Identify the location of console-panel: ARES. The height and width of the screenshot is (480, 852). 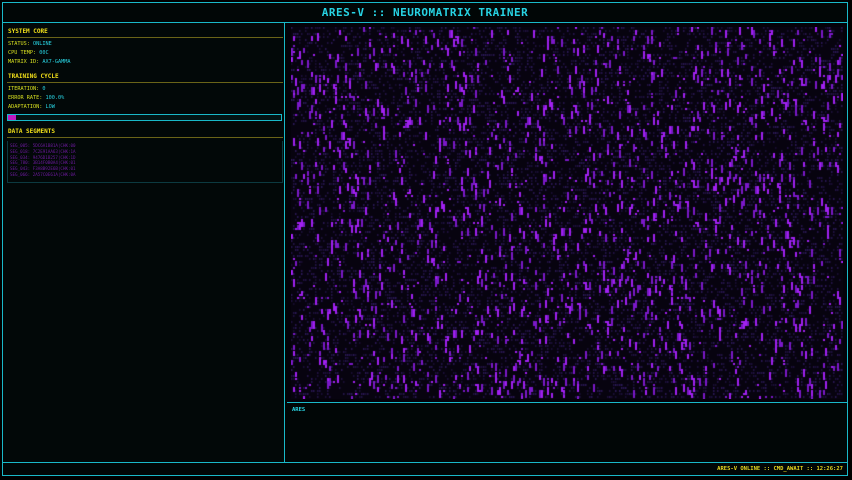
(567, 434).